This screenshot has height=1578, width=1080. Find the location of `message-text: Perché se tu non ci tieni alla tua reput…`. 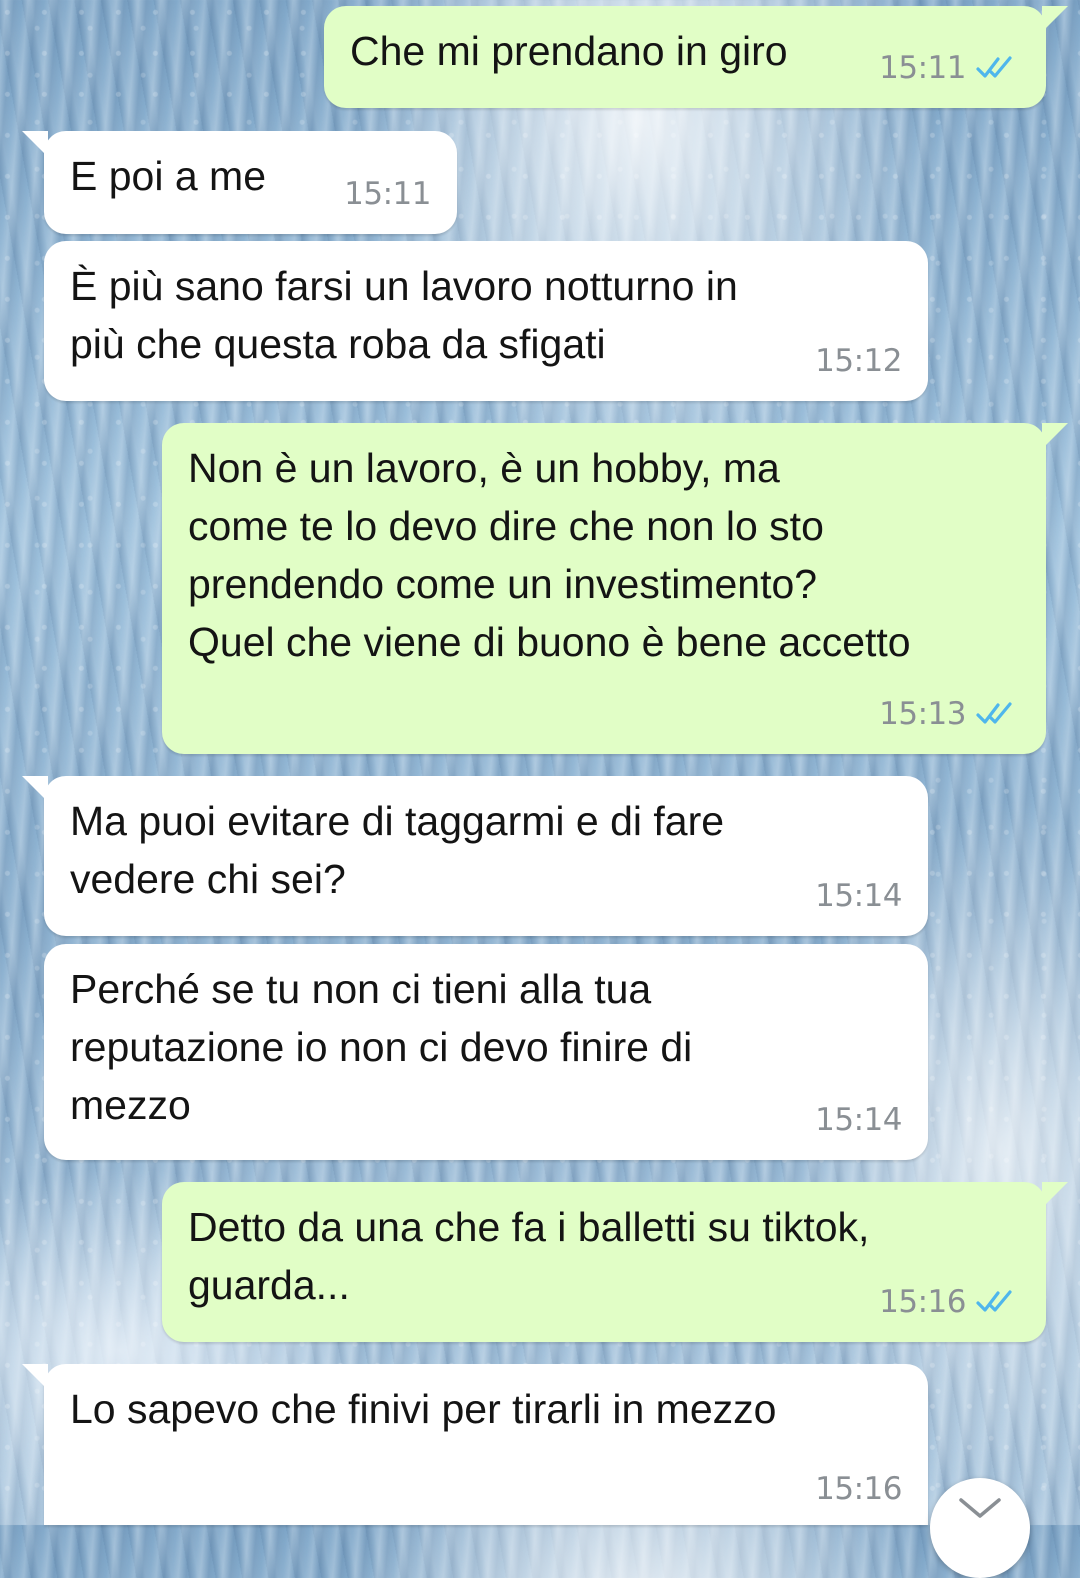

message-text: Perché se tu non ci tieni alla tua reput… is located at coordinates (381, 1047).